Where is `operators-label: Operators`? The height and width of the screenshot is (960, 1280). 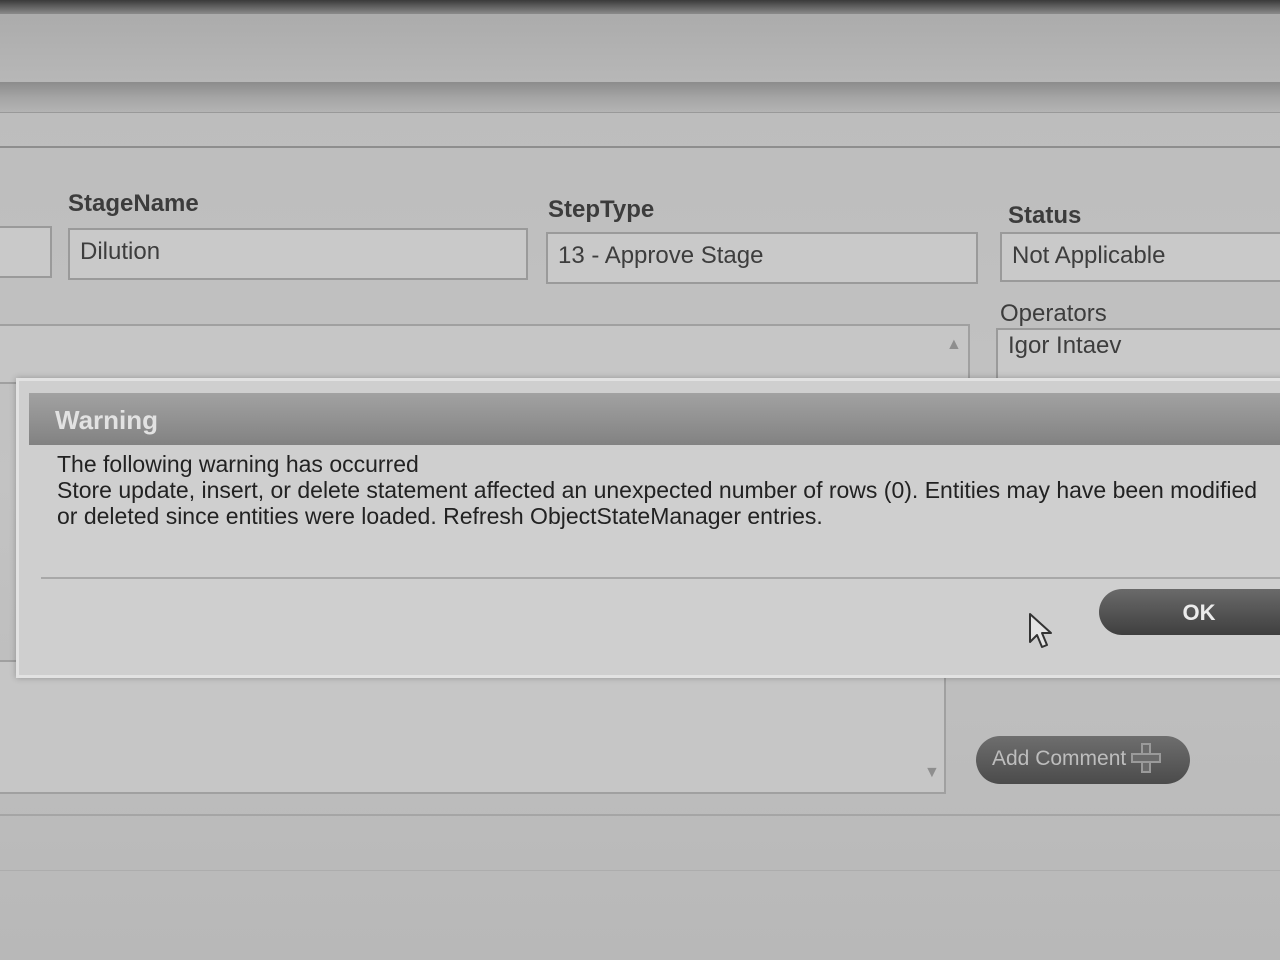
operators-label: Operators is located at coordinates (1053, 313).